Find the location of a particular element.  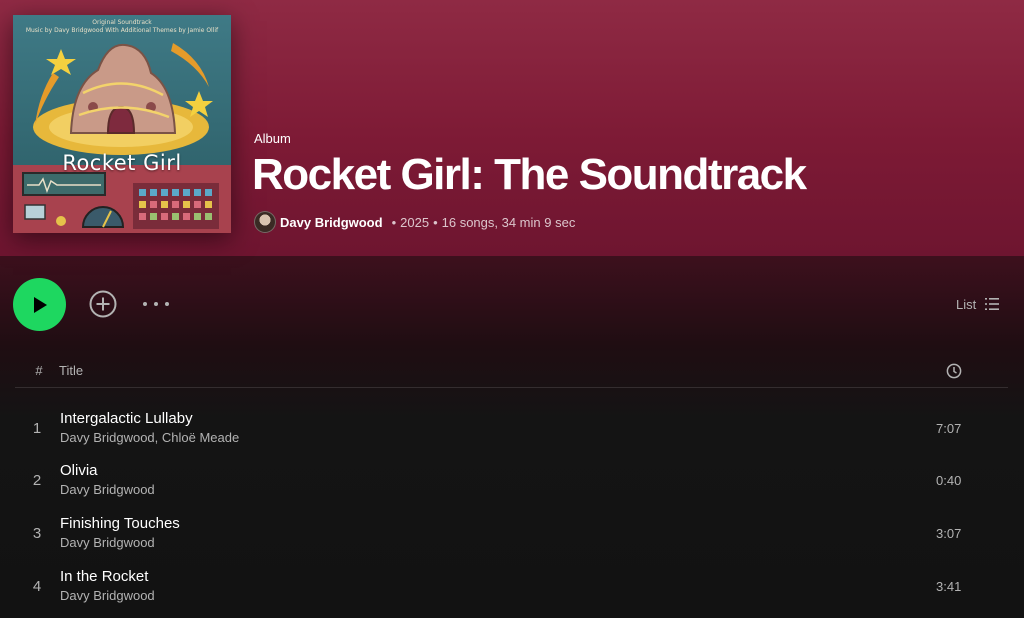

header-number: # is located at coordinates (39, 370).